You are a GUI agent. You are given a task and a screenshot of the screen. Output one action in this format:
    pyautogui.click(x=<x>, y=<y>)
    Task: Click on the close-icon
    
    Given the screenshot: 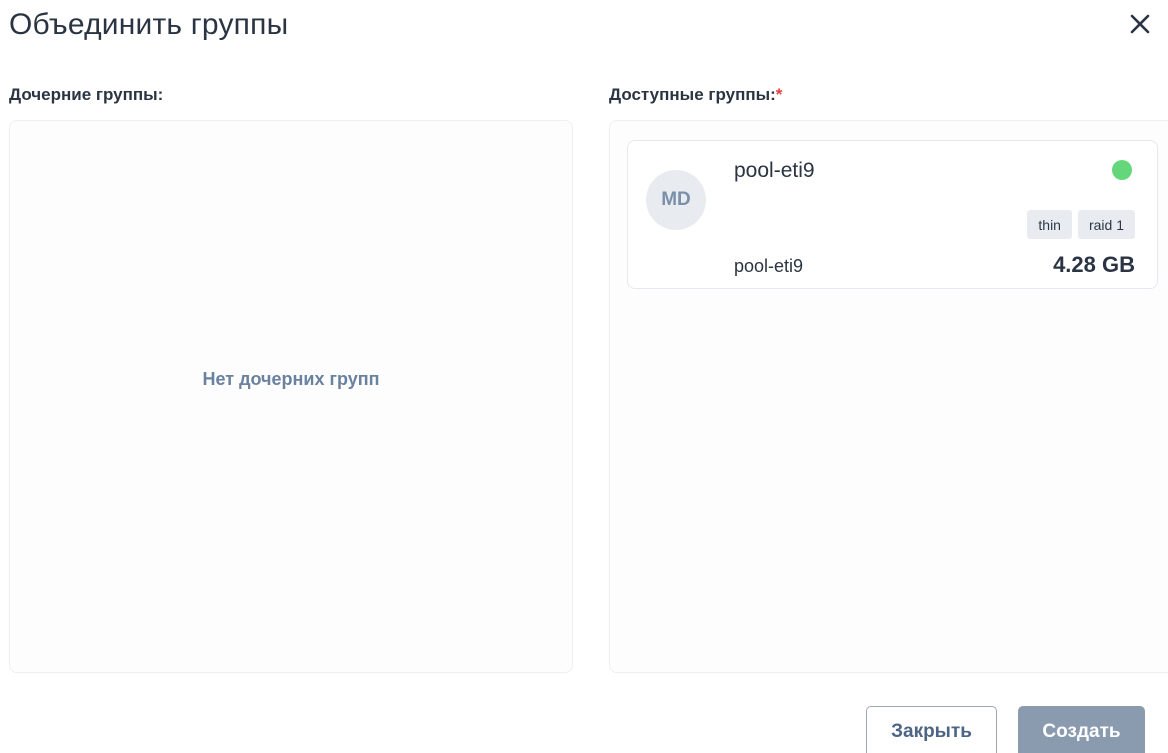 What is the action you would take?
    pyautogui.click(x=1140, y=26)
    